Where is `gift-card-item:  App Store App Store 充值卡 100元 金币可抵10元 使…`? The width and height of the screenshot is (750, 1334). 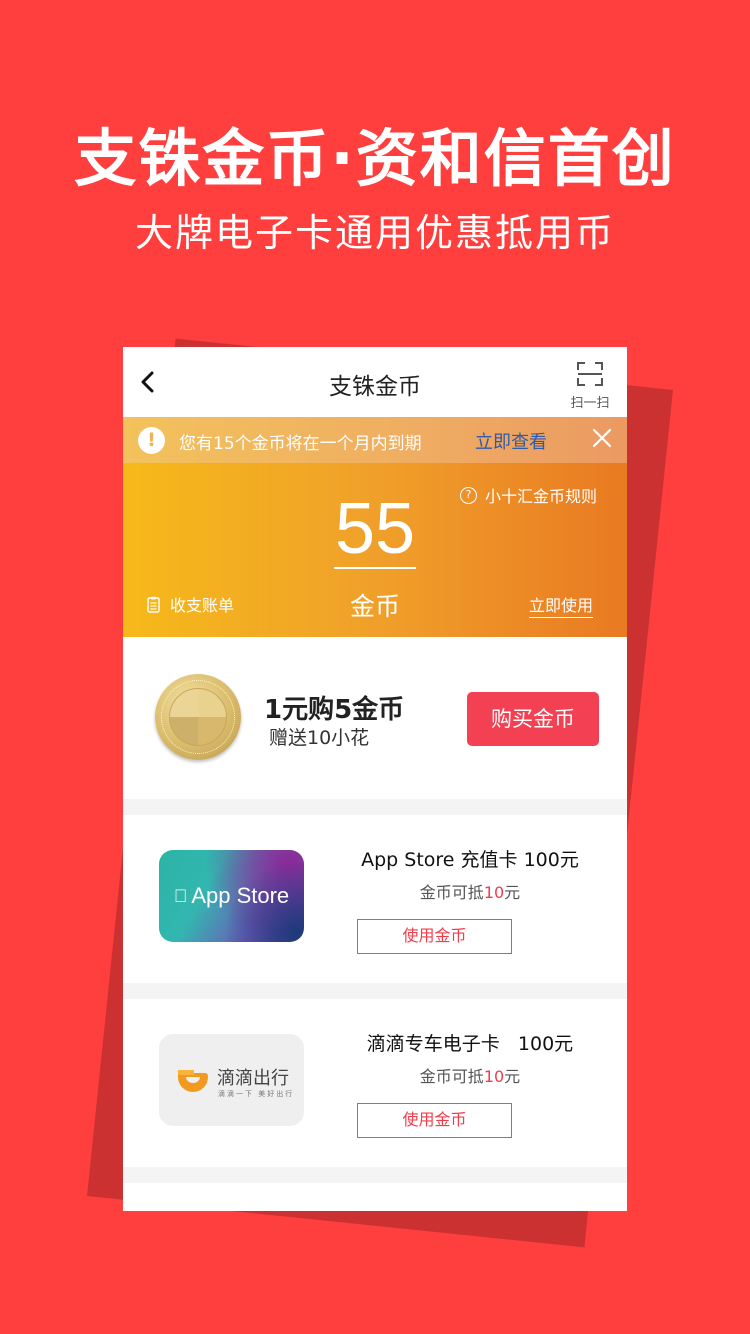 gift-card-item:  App Store App Store 充值卡 100元 金币可抵10元 使… is located at coordinates (375, 899).